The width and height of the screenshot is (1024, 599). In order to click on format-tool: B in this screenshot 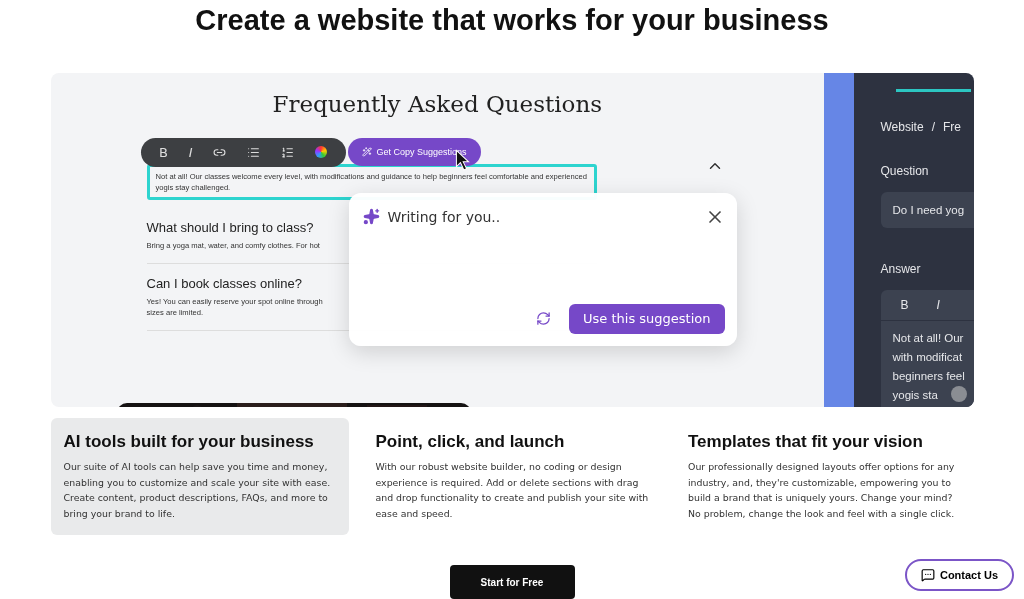, I will do `click(904, 304)`.